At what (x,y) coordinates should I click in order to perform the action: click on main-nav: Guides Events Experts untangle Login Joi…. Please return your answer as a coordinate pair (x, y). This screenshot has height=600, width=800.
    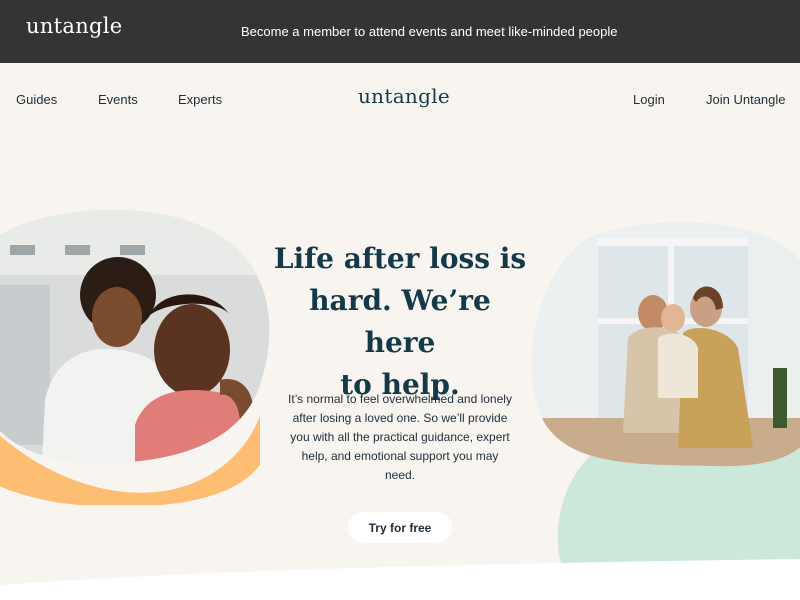
    Looking at the image, I should click on (400, 99).